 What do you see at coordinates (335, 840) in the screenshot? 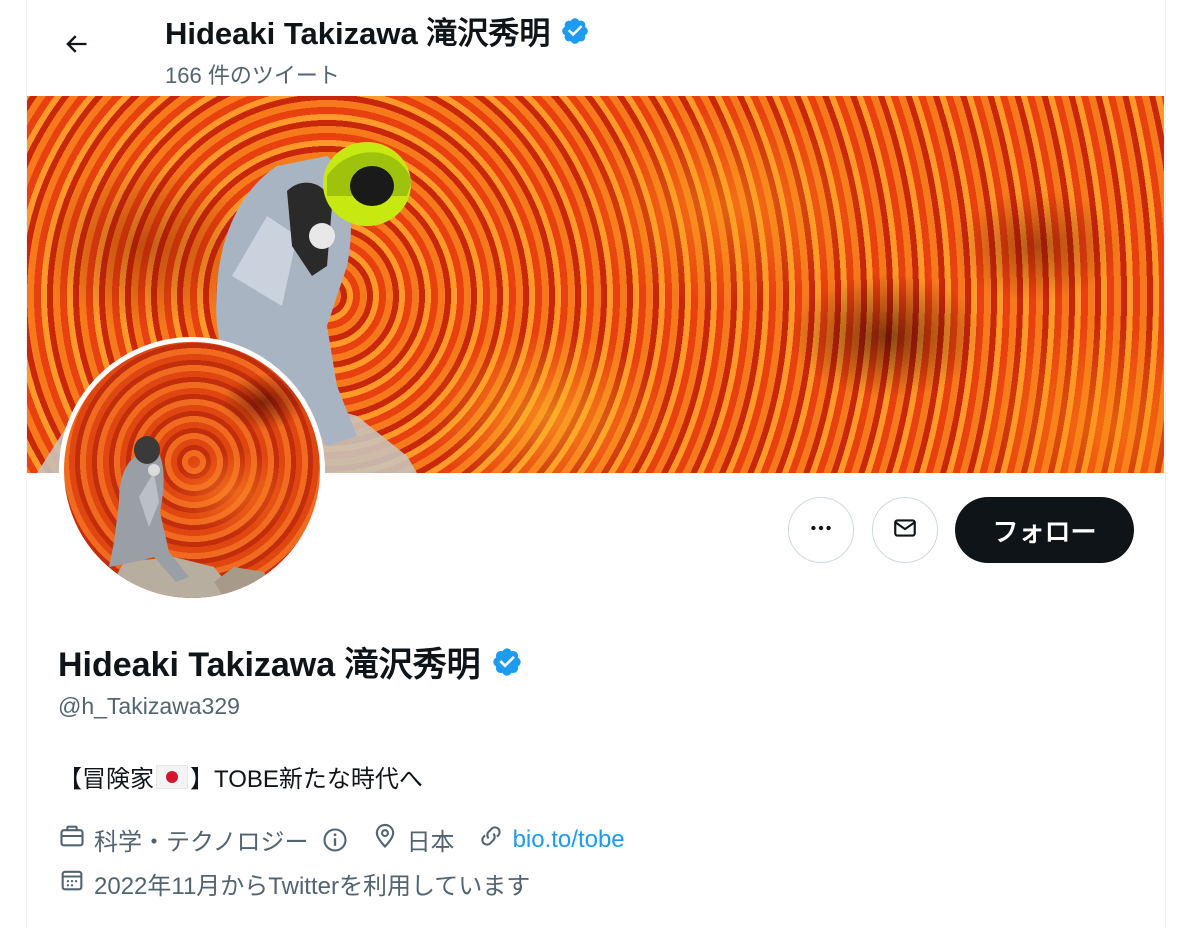
I see `info-icon` at bounding box center [335, 840].